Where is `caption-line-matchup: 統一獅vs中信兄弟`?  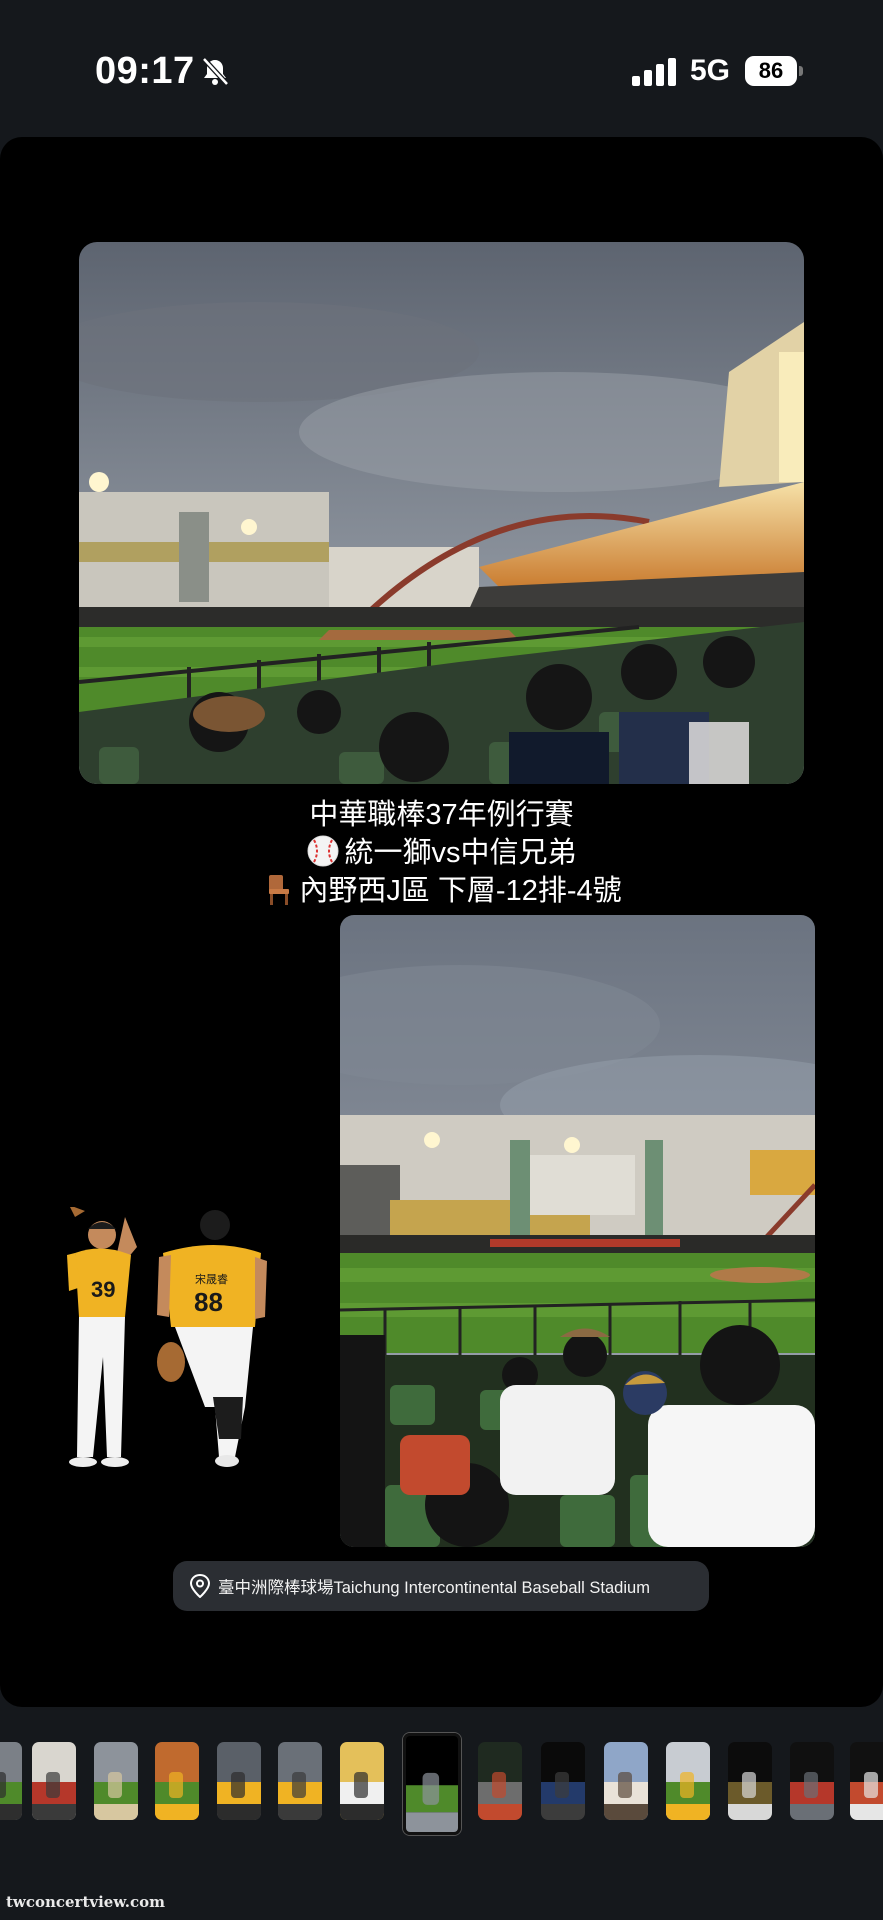 caption-line-matchup: 統一獅vs中信兄弟 is located at coordinates (441, 853).